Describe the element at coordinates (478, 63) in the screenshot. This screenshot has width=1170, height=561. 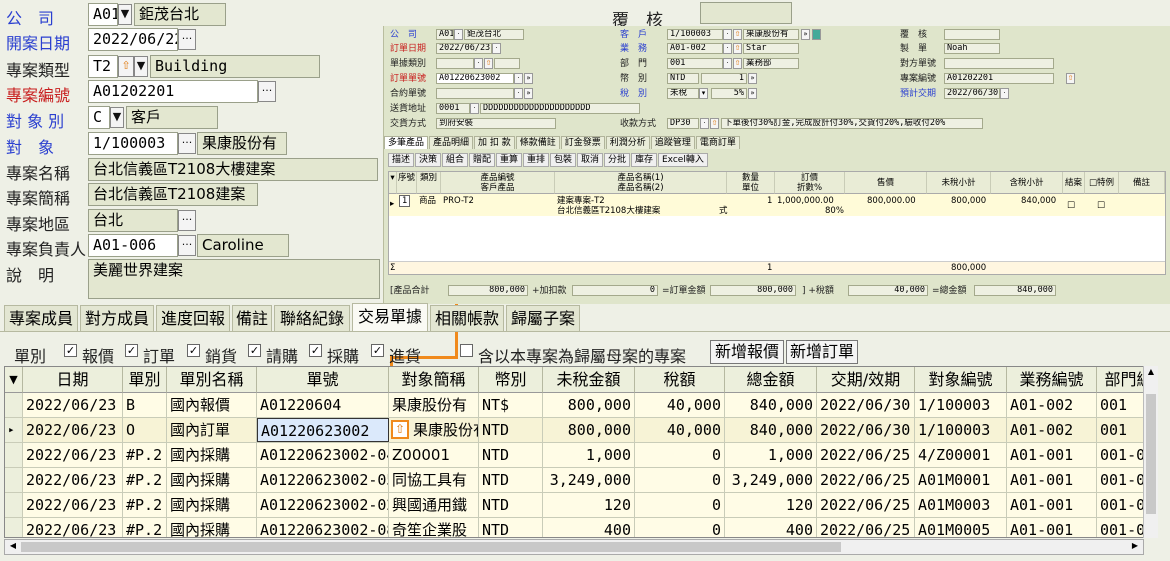
I see `order-doc-type-lookup-icon: ·` at that location.